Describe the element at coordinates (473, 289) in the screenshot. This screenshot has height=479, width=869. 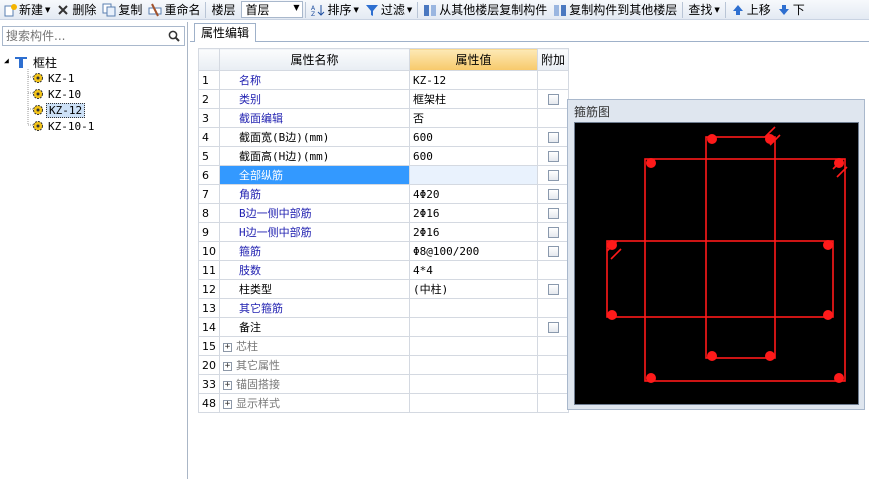
I see `property-value: (中柱)` at that location.